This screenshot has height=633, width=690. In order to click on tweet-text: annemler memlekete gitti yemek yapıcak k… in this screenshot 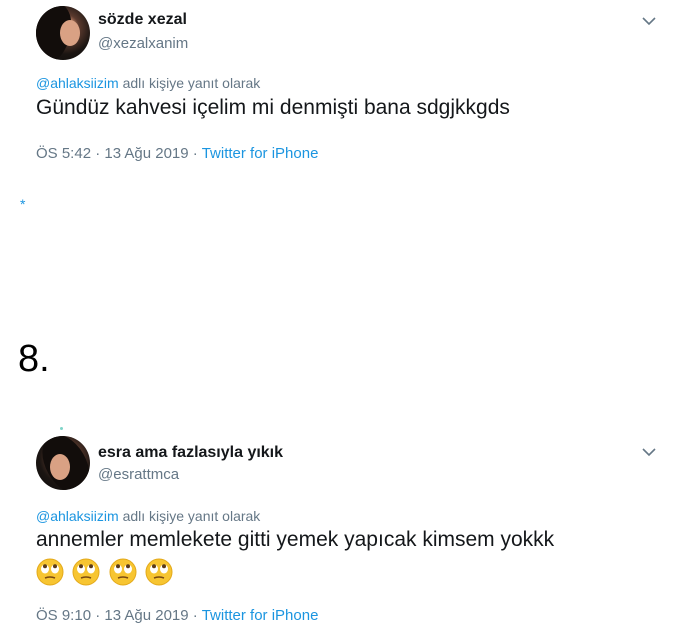, I will do `click(295, 539)`.